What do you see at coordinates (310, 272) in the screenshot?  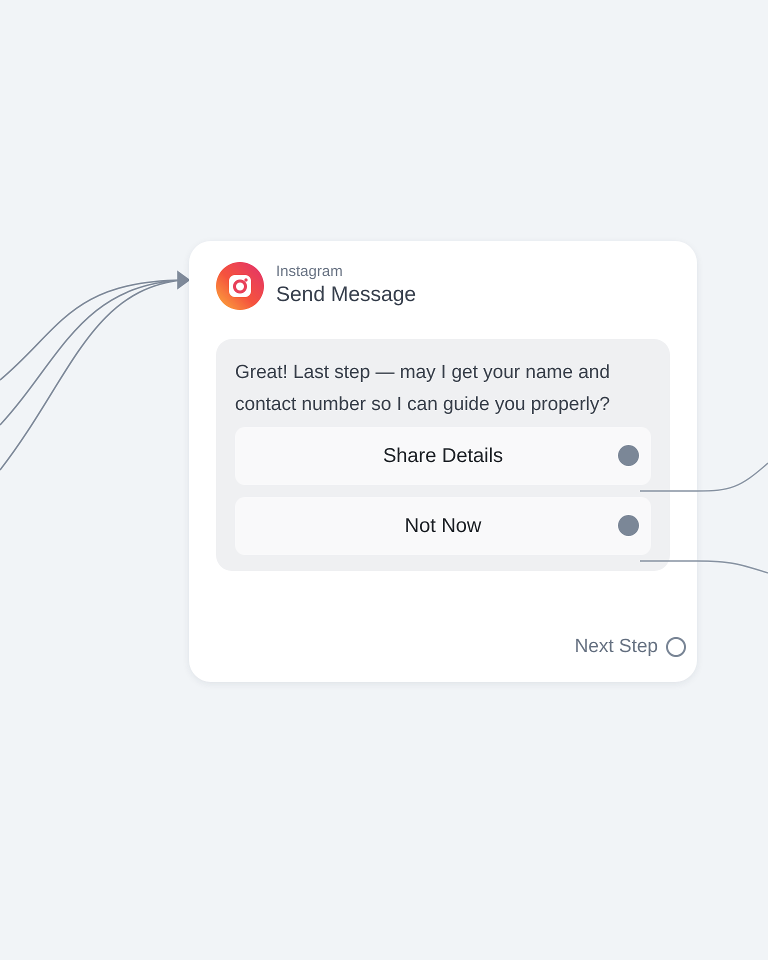 I see `platform-label: Instagram` at bounding box center [310, 272].